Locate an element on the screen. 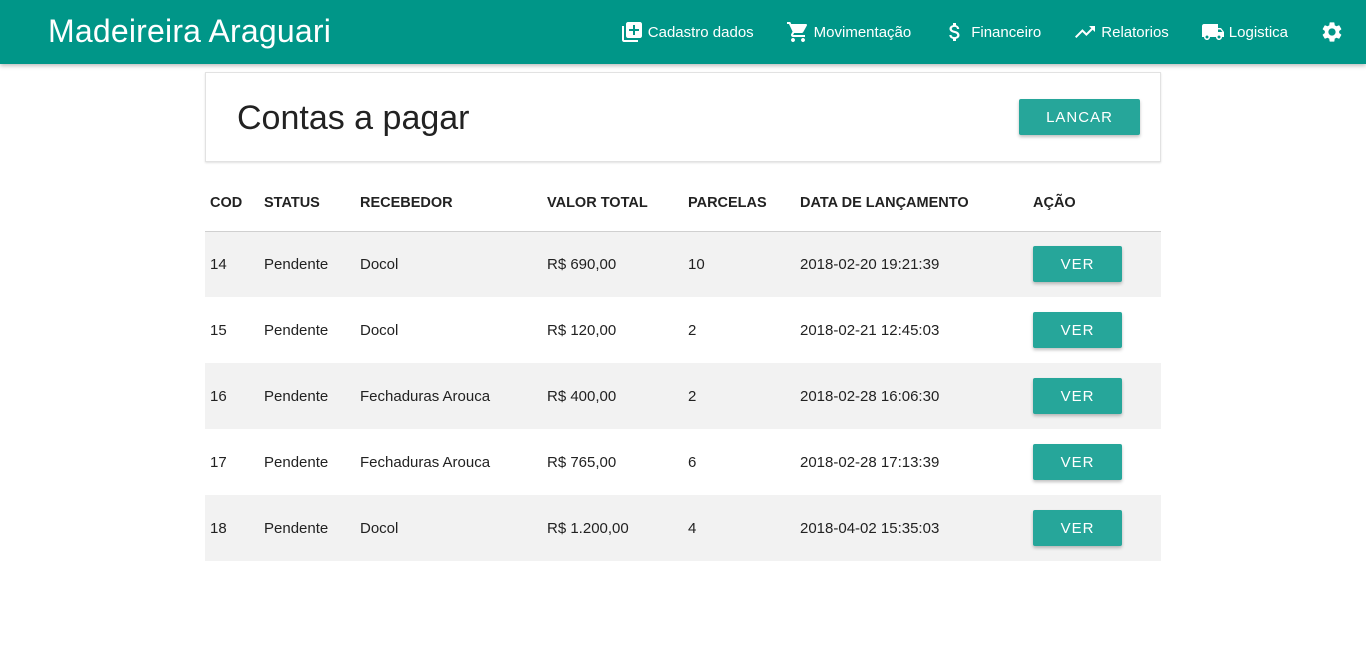 The image size is (1366, 647). column-header-data-lancamento: DATA DE LANÇAMENTO is located at coordinates (911, 204).